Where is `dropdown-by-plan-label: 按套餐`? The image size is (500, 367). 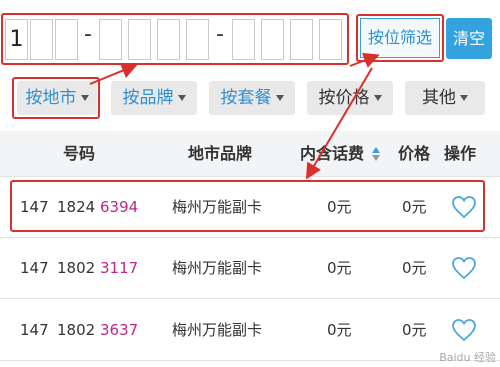 dropdown-by-plan-label: 按套餐 is located at coordinates (246, 98).